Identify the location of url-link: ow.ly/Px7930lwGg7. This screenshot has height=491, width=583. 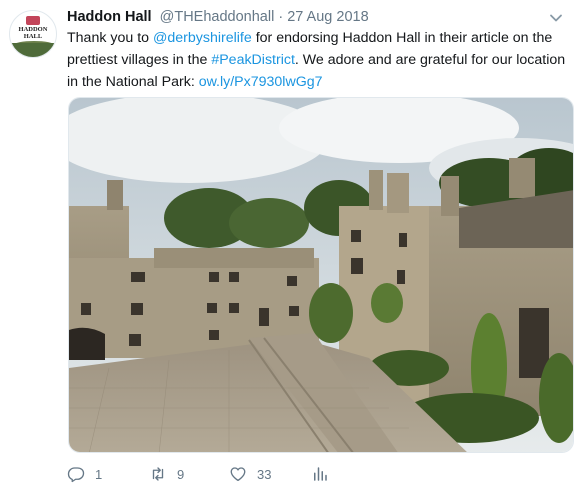
(261, 82).